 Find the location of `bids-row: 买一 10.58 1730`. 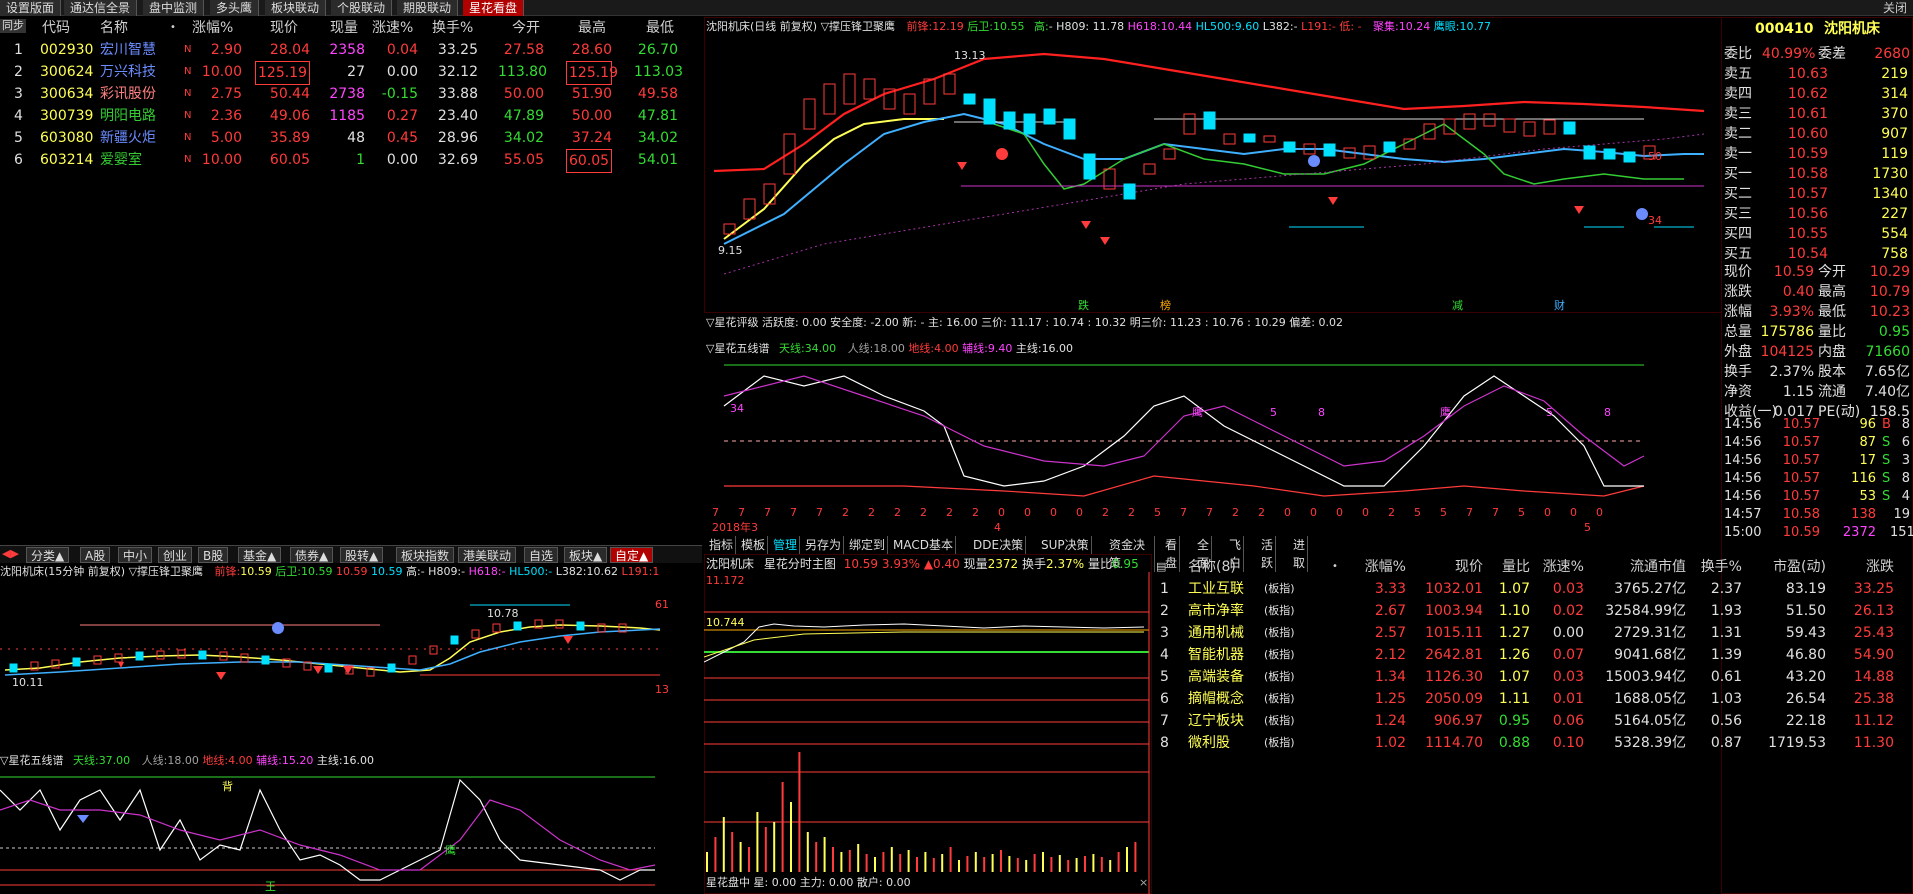

bids-row: 买一 10.58 1730 is located at coordinates (1817, 174).